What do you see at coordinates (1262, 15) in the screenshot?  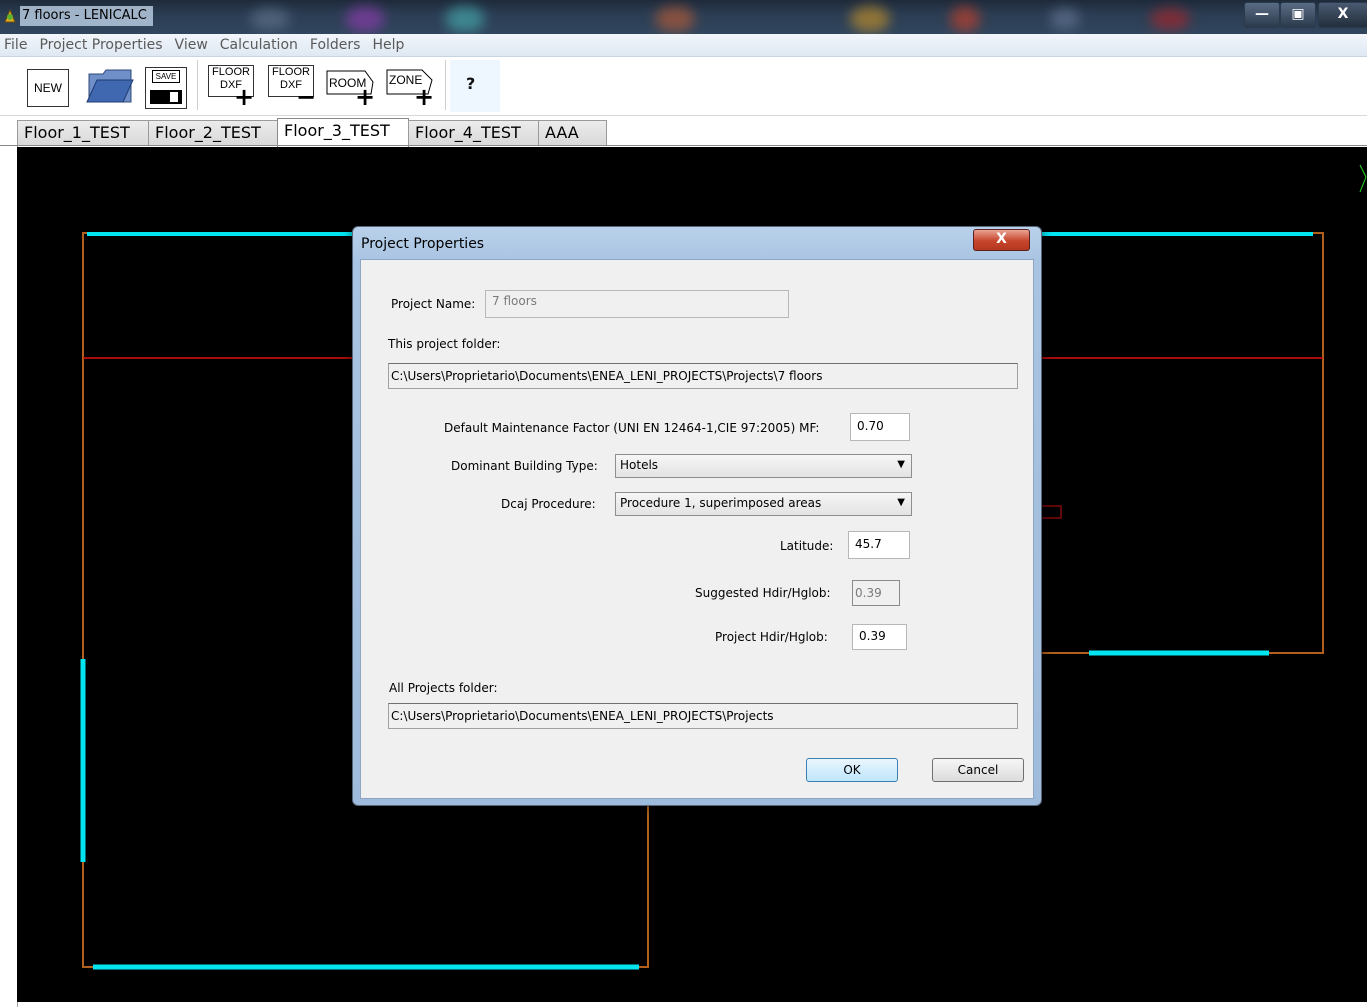 I see `minimize-button: —` at bounding box center [1262, 15].